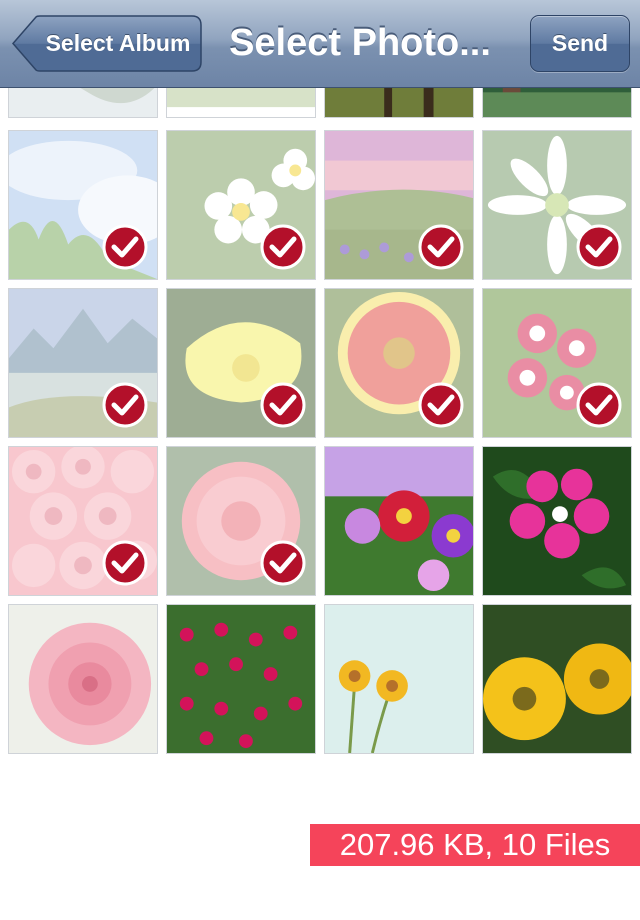 The height and width of the screenshot is (920, 640). What do you see at coordinates (475, 845) in the screenshot?
I see `selection-summary-badge: 207.96 KB, 10 Files` at bounding box center [475, 845].